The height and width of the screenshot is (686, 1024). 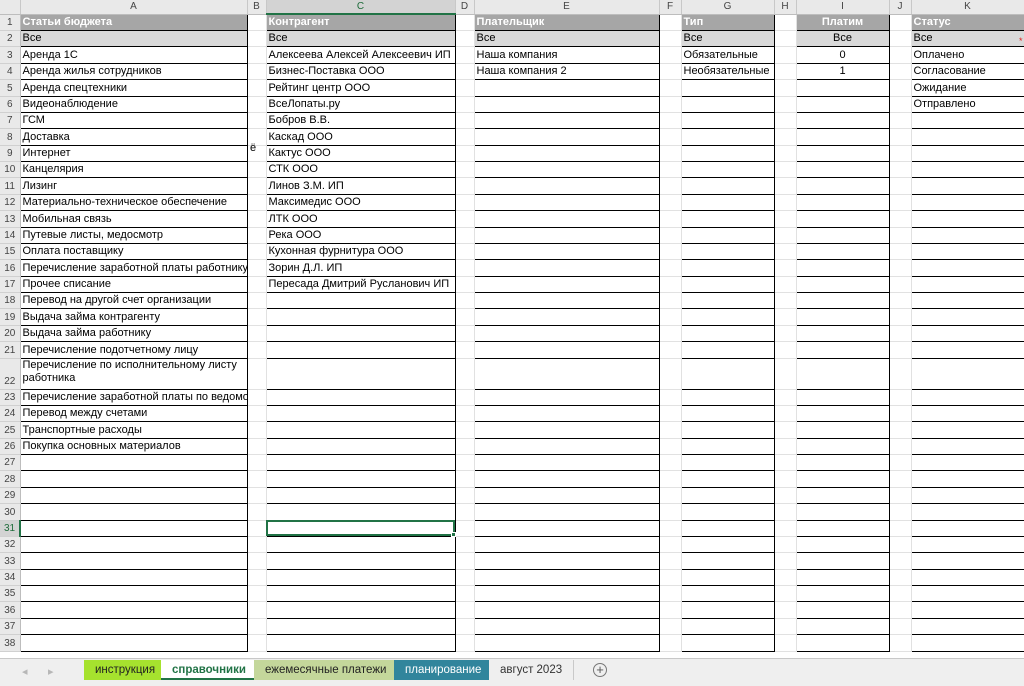 What do you see at coordinates (842, 137) in the screenshot?
I see `cell-i8` at bounding box center [842, 137].